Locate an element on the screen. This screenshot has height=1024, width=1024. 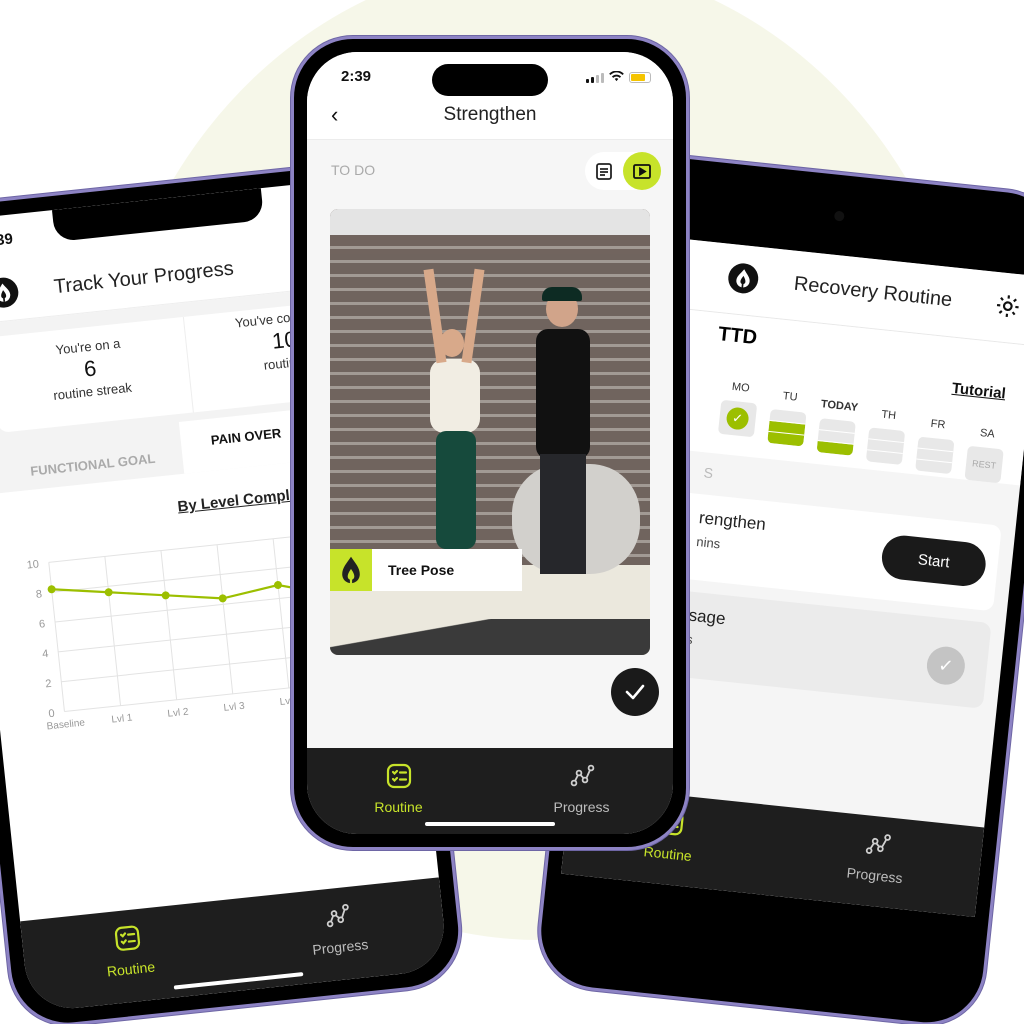
exercise-video: Tree Pose is located at coordinates (490, 432).